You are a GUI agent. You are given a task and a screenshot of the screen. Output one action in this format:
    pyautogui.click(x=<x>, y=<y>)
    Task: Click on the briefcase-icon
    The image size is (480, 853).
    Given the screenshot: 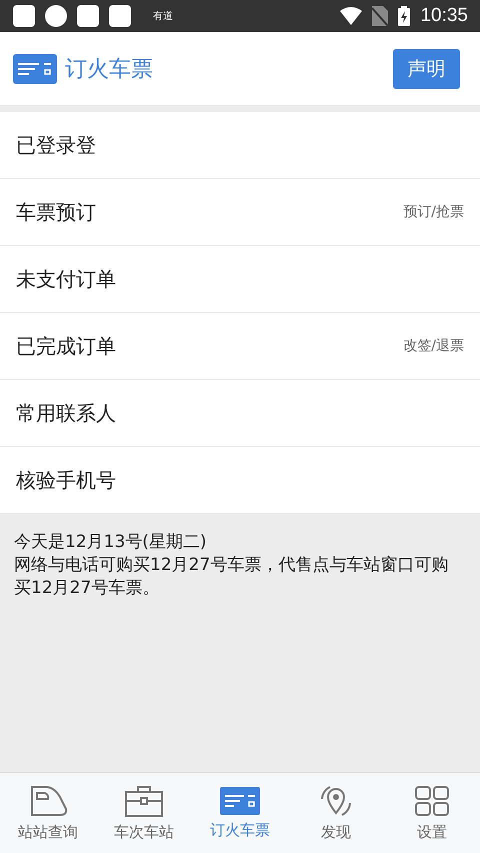 What is the action you would take?
    pyautogui.click(x=144, y=800)
    